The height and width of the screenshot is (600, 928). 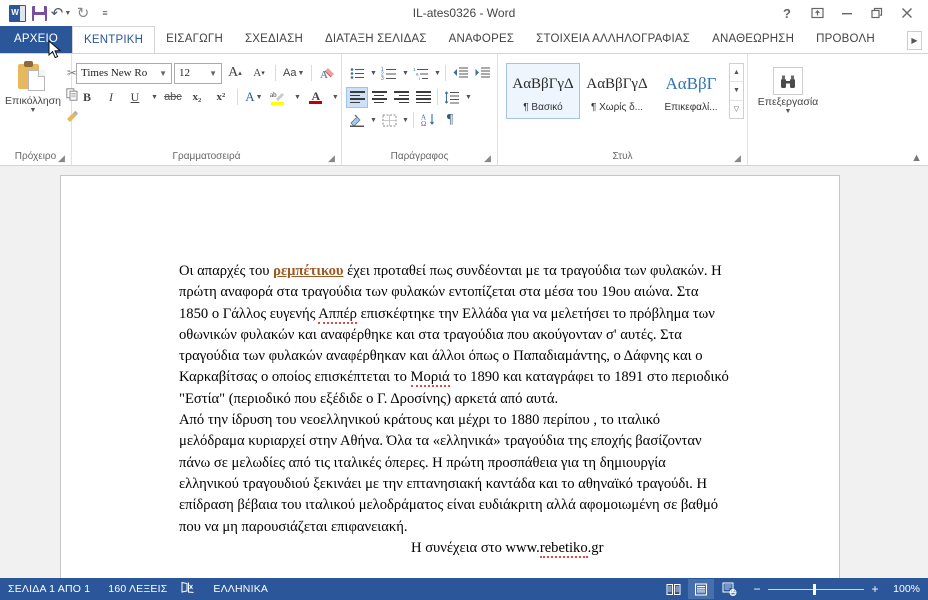 What do you see at coordinates (487, 158) in the screenshot?
I see `paragraph-dialog-launcher: ◢` at bounding box center [487, 158].